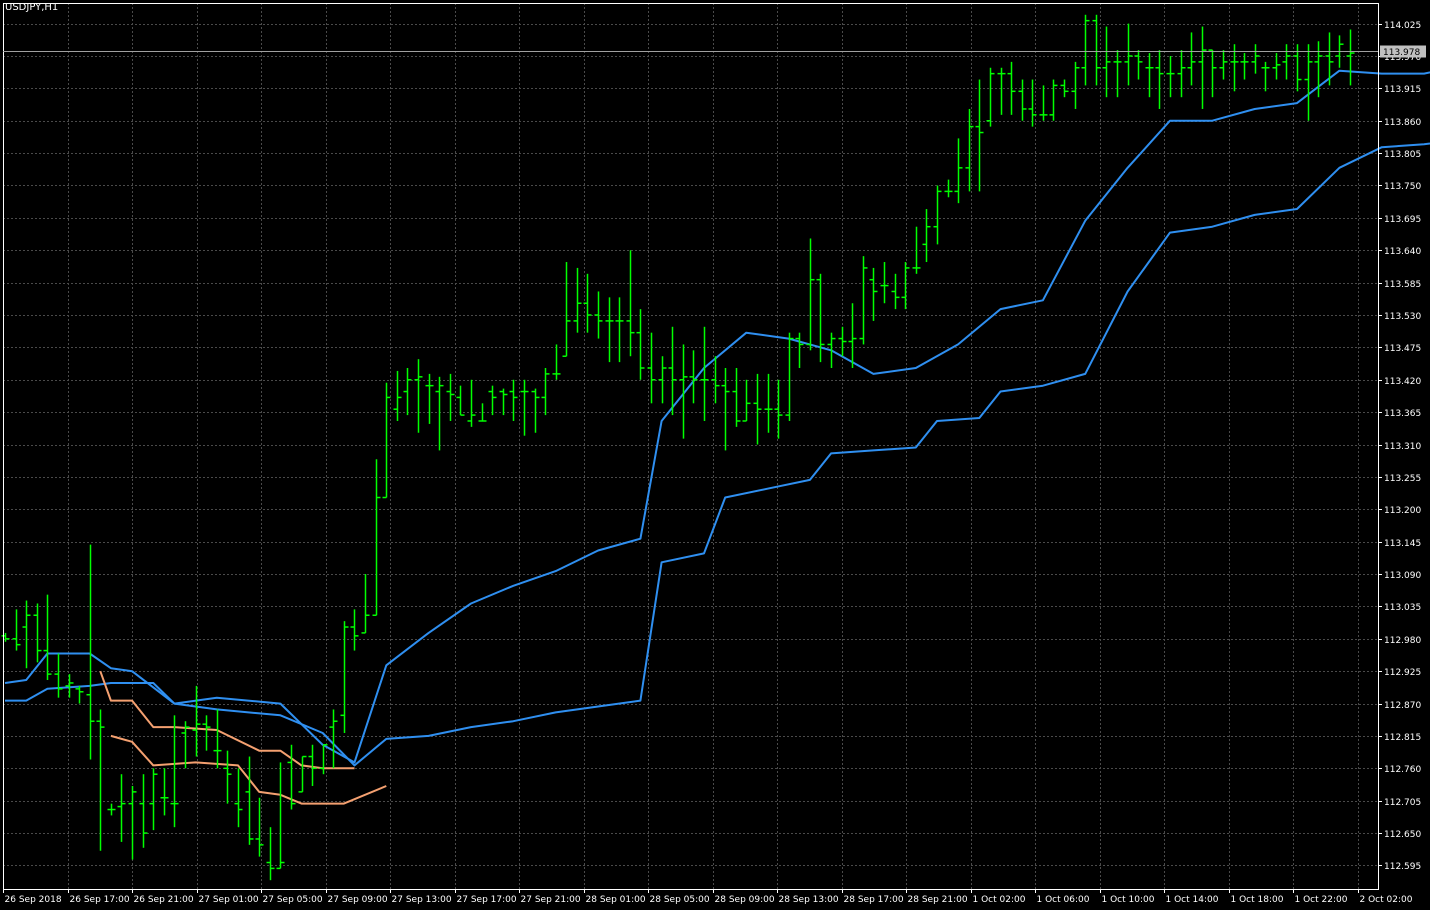 The image size is (1430, 910). I want to click on y-tick-label: 112.595, so click(1402, 867).